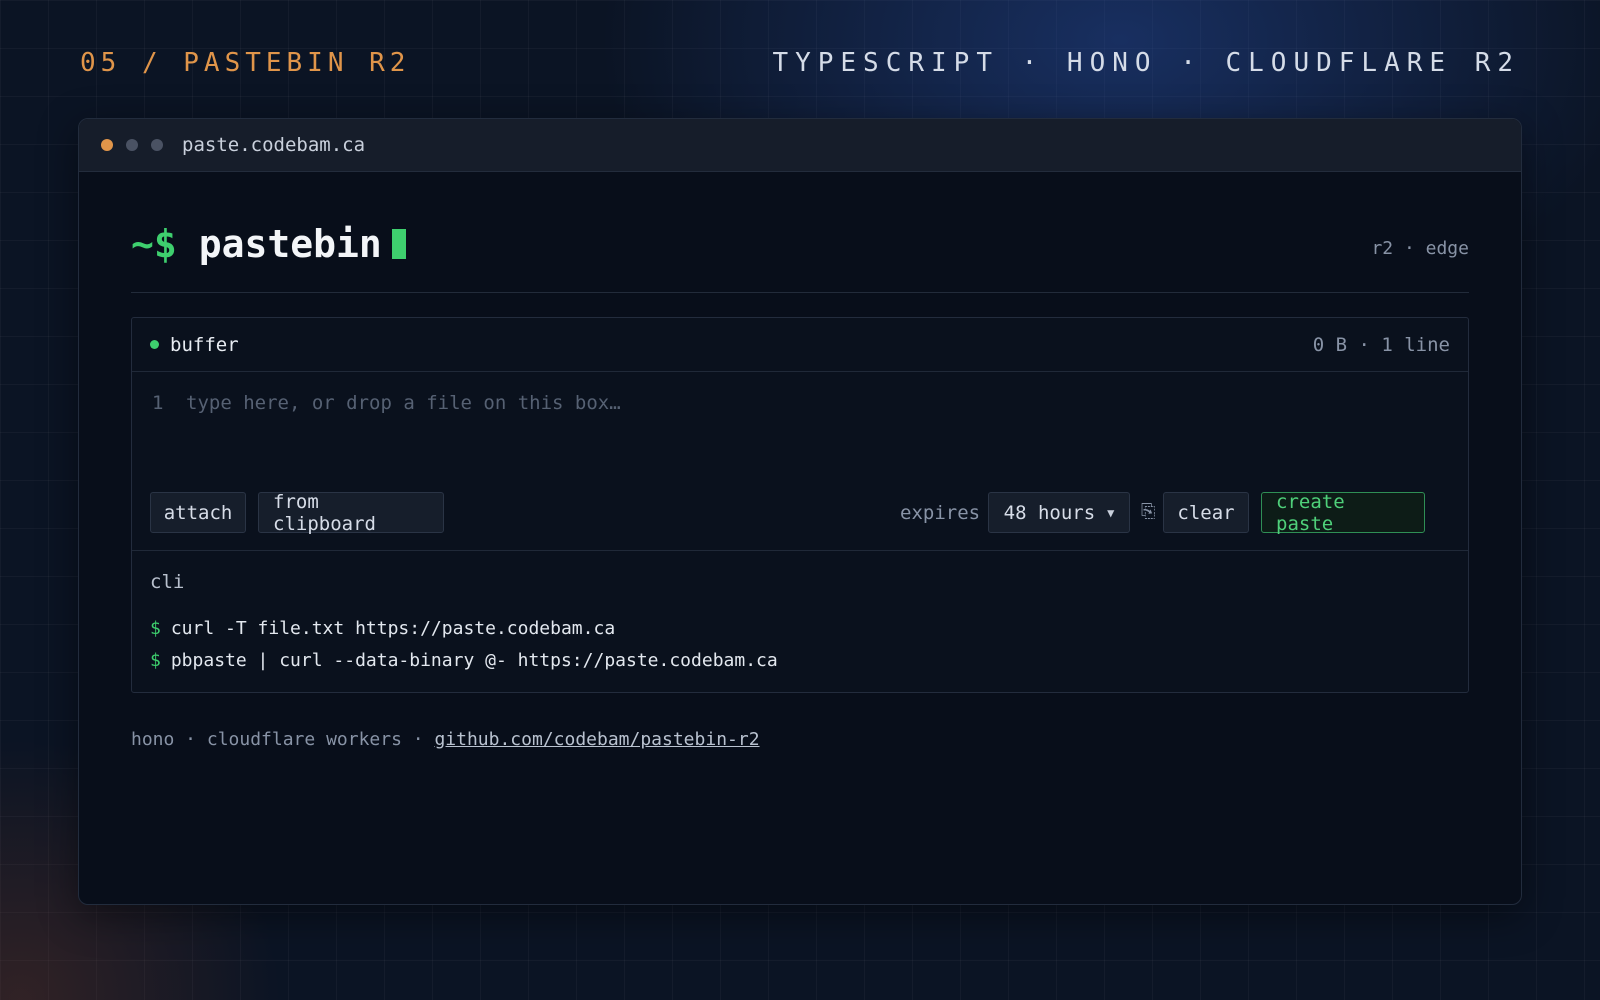 The image size is (1600, 1000). Describe the element at coordinates (398, 244) in the screenshot. I see `cursor-block-icon` at that location.